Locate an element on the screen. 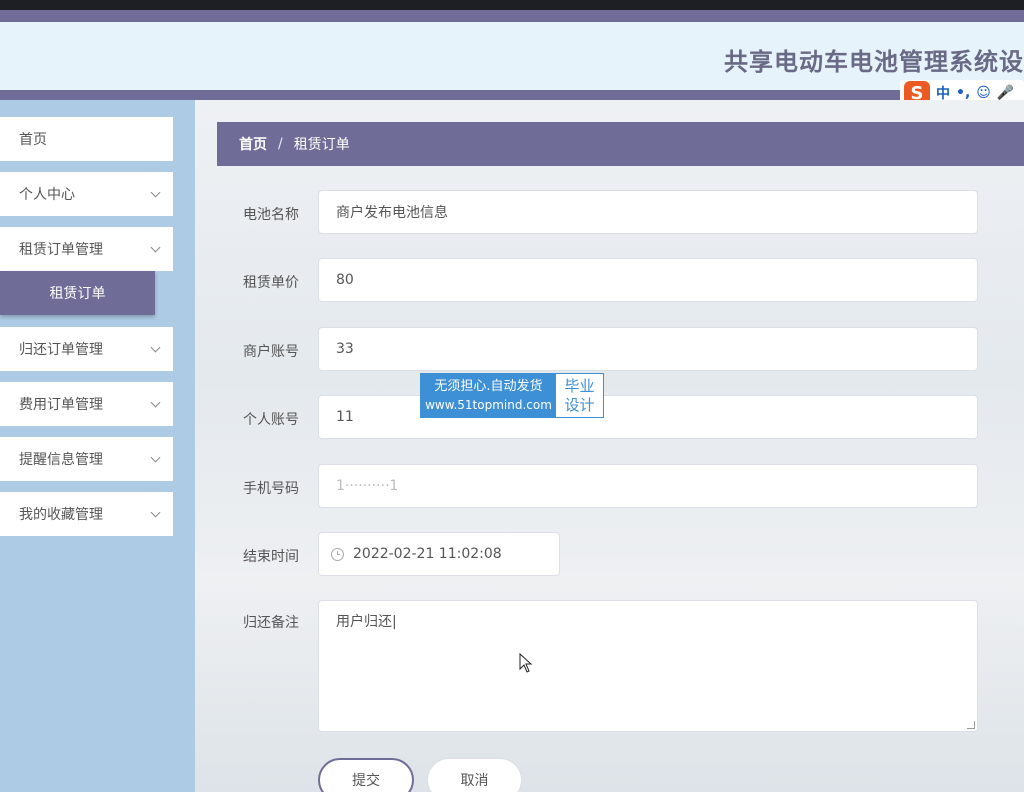  mouse-cursor-icon is located at coordinates (526, 663).